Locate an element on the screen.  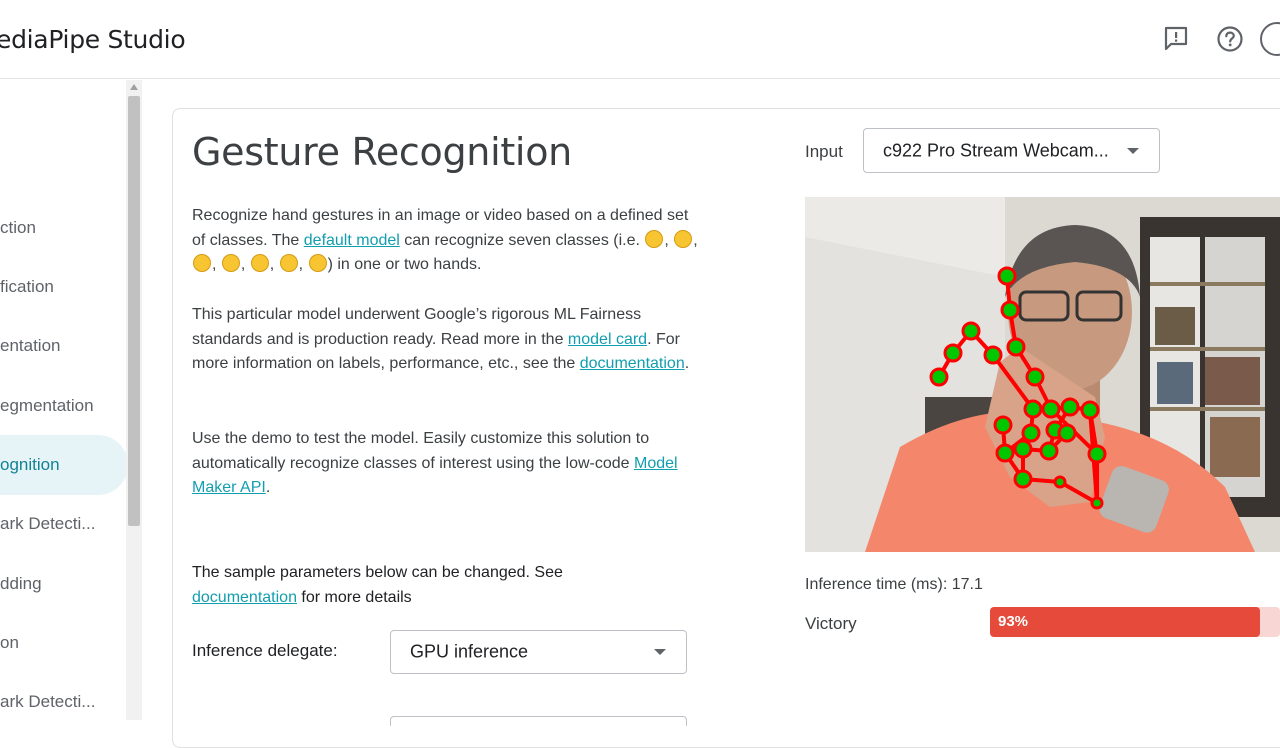
sidebar-item-object-detection: ction is located at coordinates (64, 228).